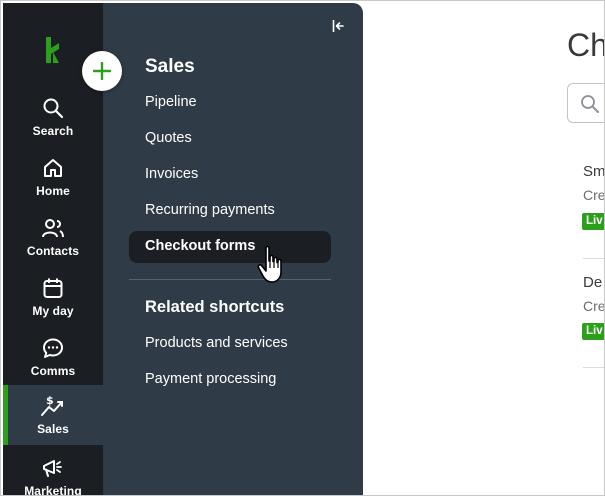 This screenshot has height=496, width=605. Describe the element at coordinates (171, 174) in the screenshot. I see `nav-link-invoices: Invoices` at that location.